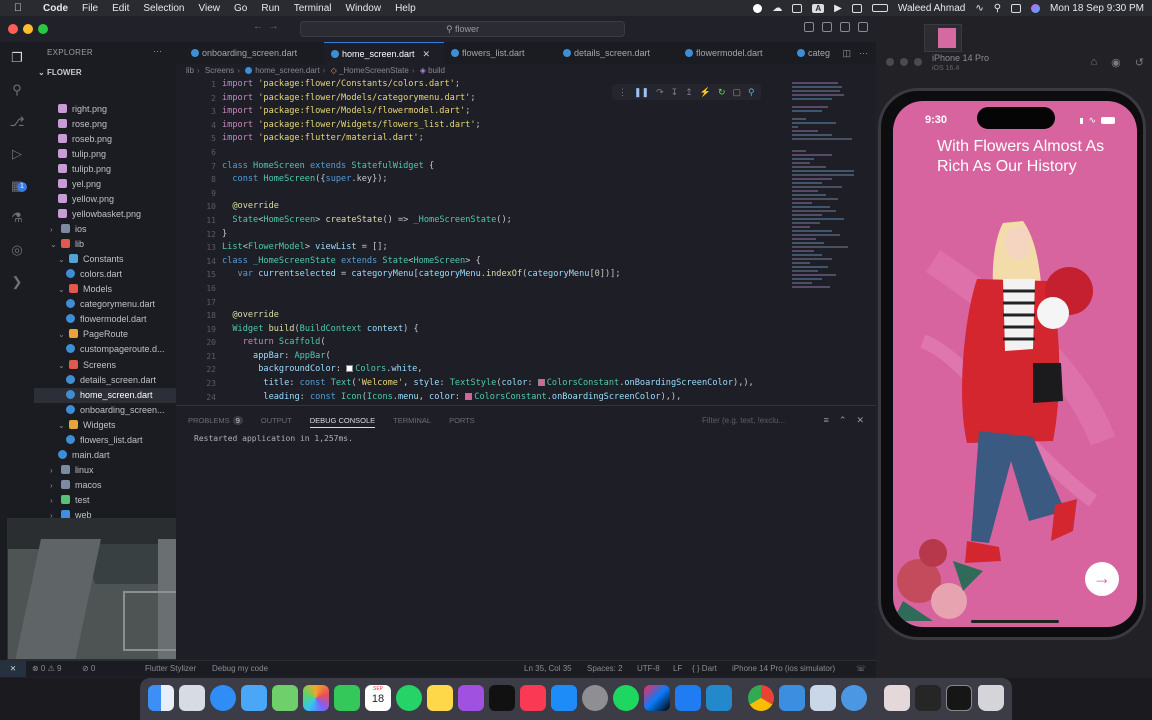 Image resolution: width=1152 pixels, height=720 pixels. I want to click on tree-item-ios: › ios, so click(105, 229).